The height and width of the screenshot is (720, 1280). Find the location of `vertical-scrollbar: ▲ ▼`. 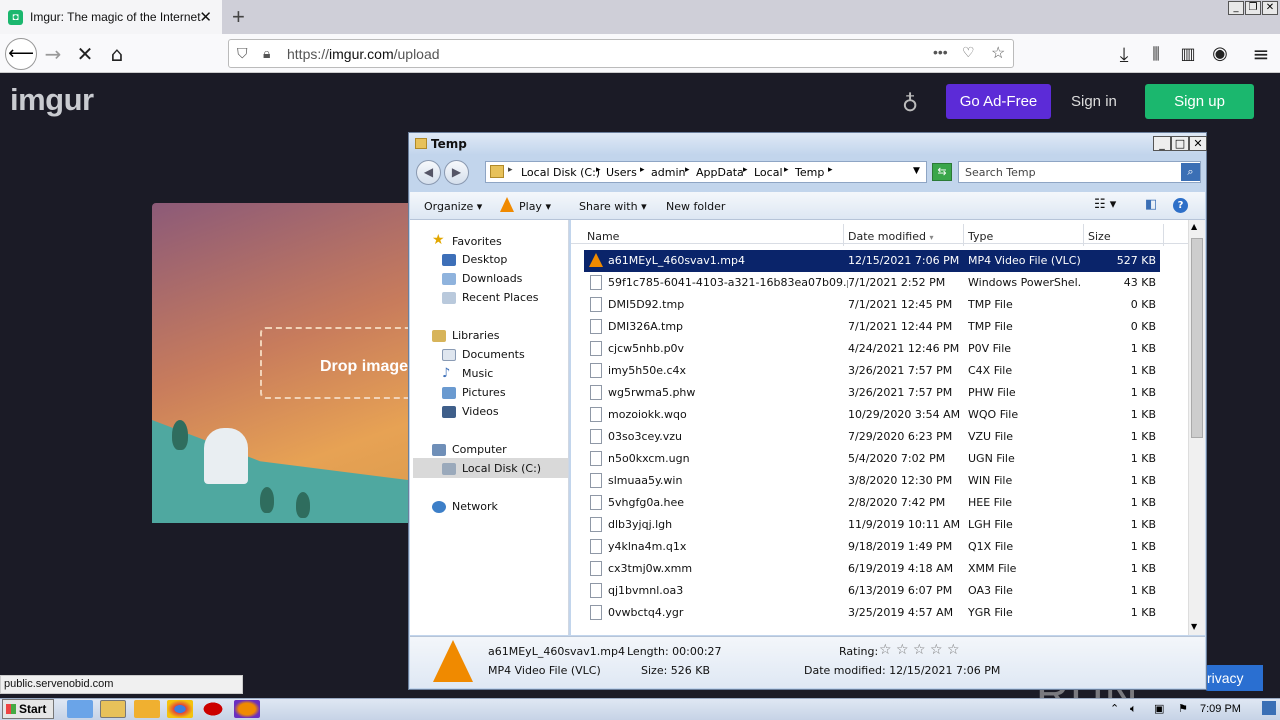

vertical-scrollbar: ▲ ▼ is located at coordinates (1196, 427).